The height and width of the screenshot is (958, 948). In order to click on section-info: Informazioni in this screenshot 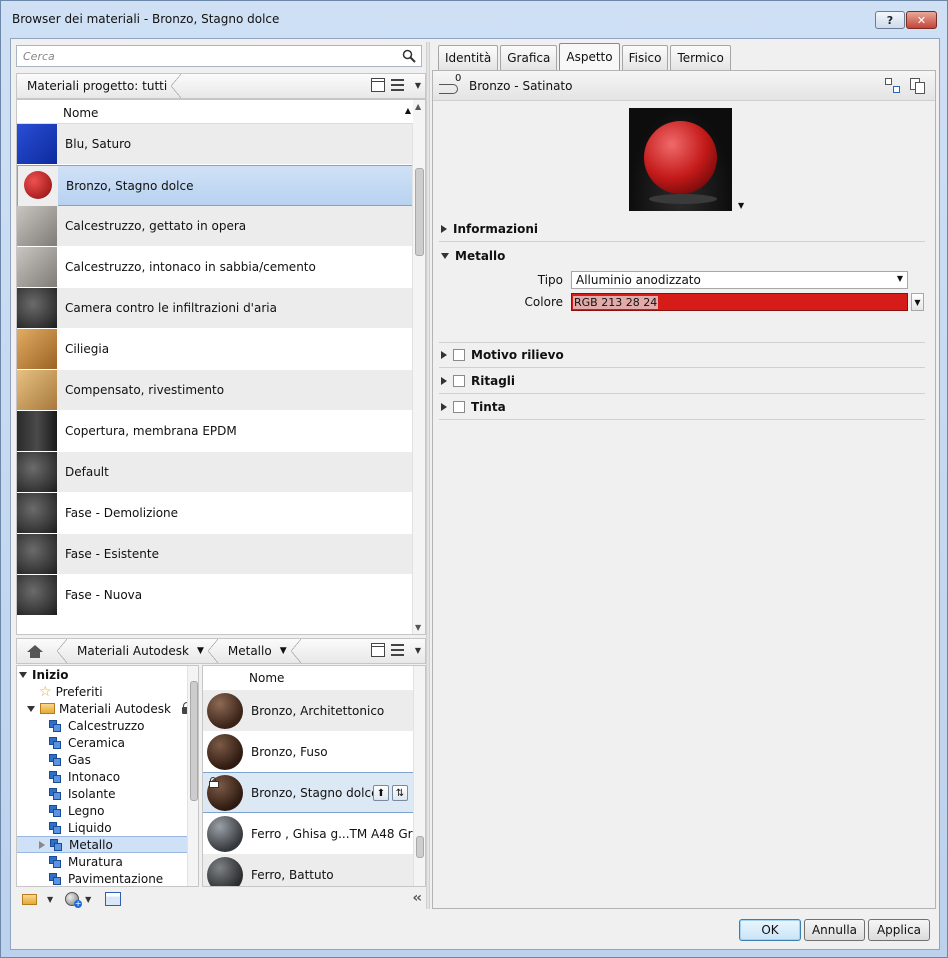, I will do `click(682, 229)`.